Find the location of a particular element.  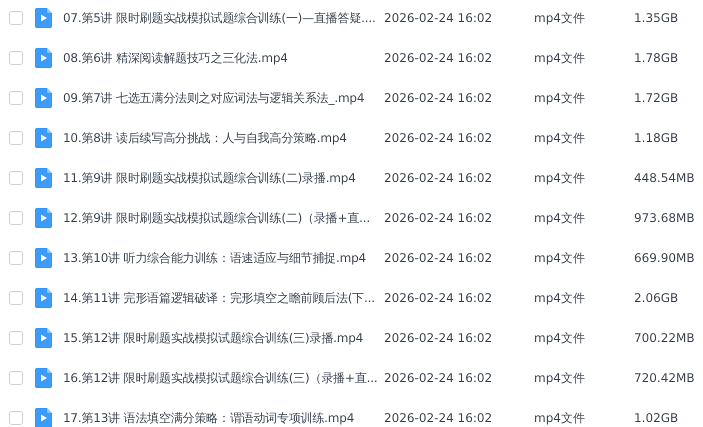

file-name: 15.第12讲 限时刷题实战模拟试题综合训练(三)录播.mp4 is located at coordinates (213, 338).